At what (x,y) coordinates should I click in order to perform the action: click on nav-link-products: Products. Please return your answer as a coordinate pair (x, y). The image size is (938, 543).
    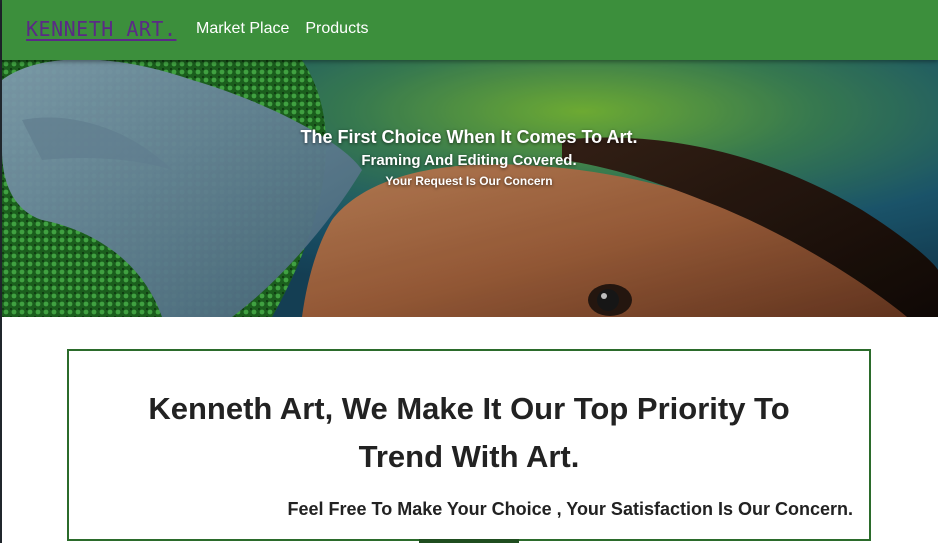
    Looking at the image, I should click on (336, 29).